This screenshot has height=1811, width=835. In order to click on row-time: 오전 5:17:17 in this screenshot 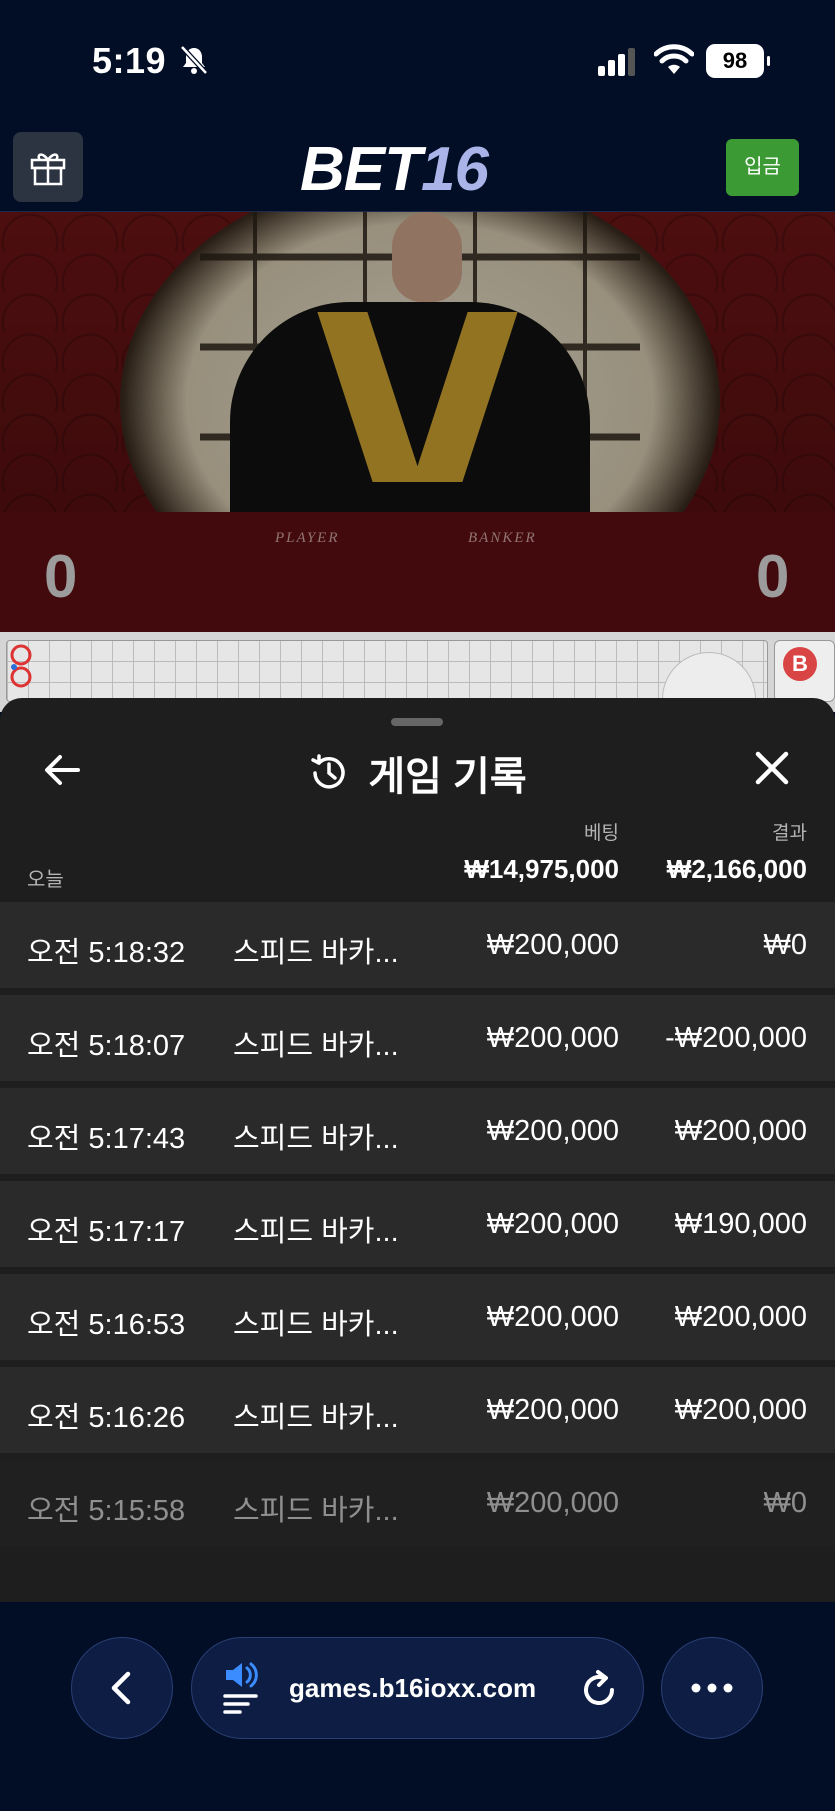, I will do `click(106, 1232)`.